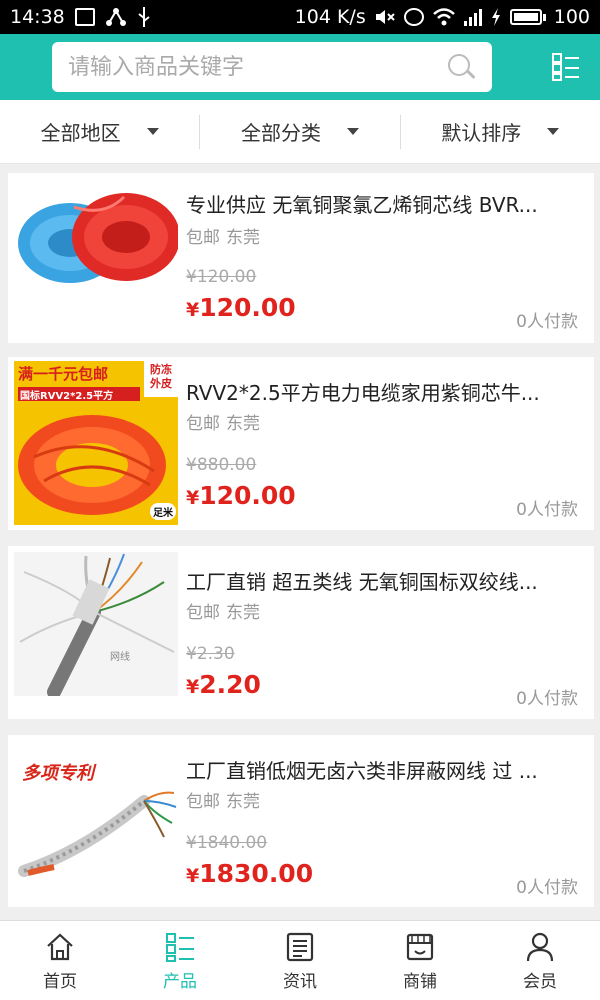 This screenshot has height=1000, width=600. I want to click on filter-sort: 默认排序, so click(499, 131).